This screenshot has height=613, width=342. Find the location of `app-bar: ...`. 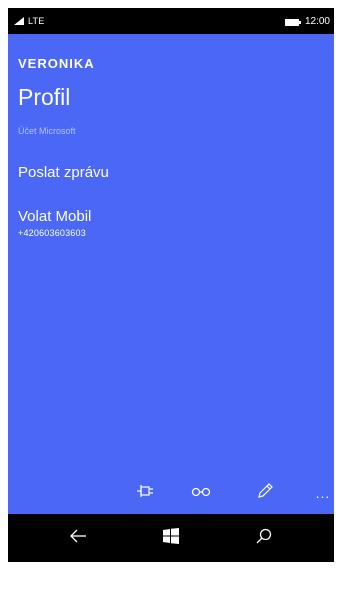

app-bar: ... is located at coordinates (171, 493).